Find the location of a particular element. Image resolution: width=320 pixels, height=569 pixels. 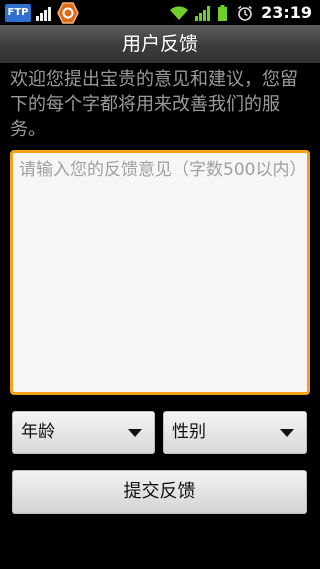

battery-icon is located at coordinates (223, 12).